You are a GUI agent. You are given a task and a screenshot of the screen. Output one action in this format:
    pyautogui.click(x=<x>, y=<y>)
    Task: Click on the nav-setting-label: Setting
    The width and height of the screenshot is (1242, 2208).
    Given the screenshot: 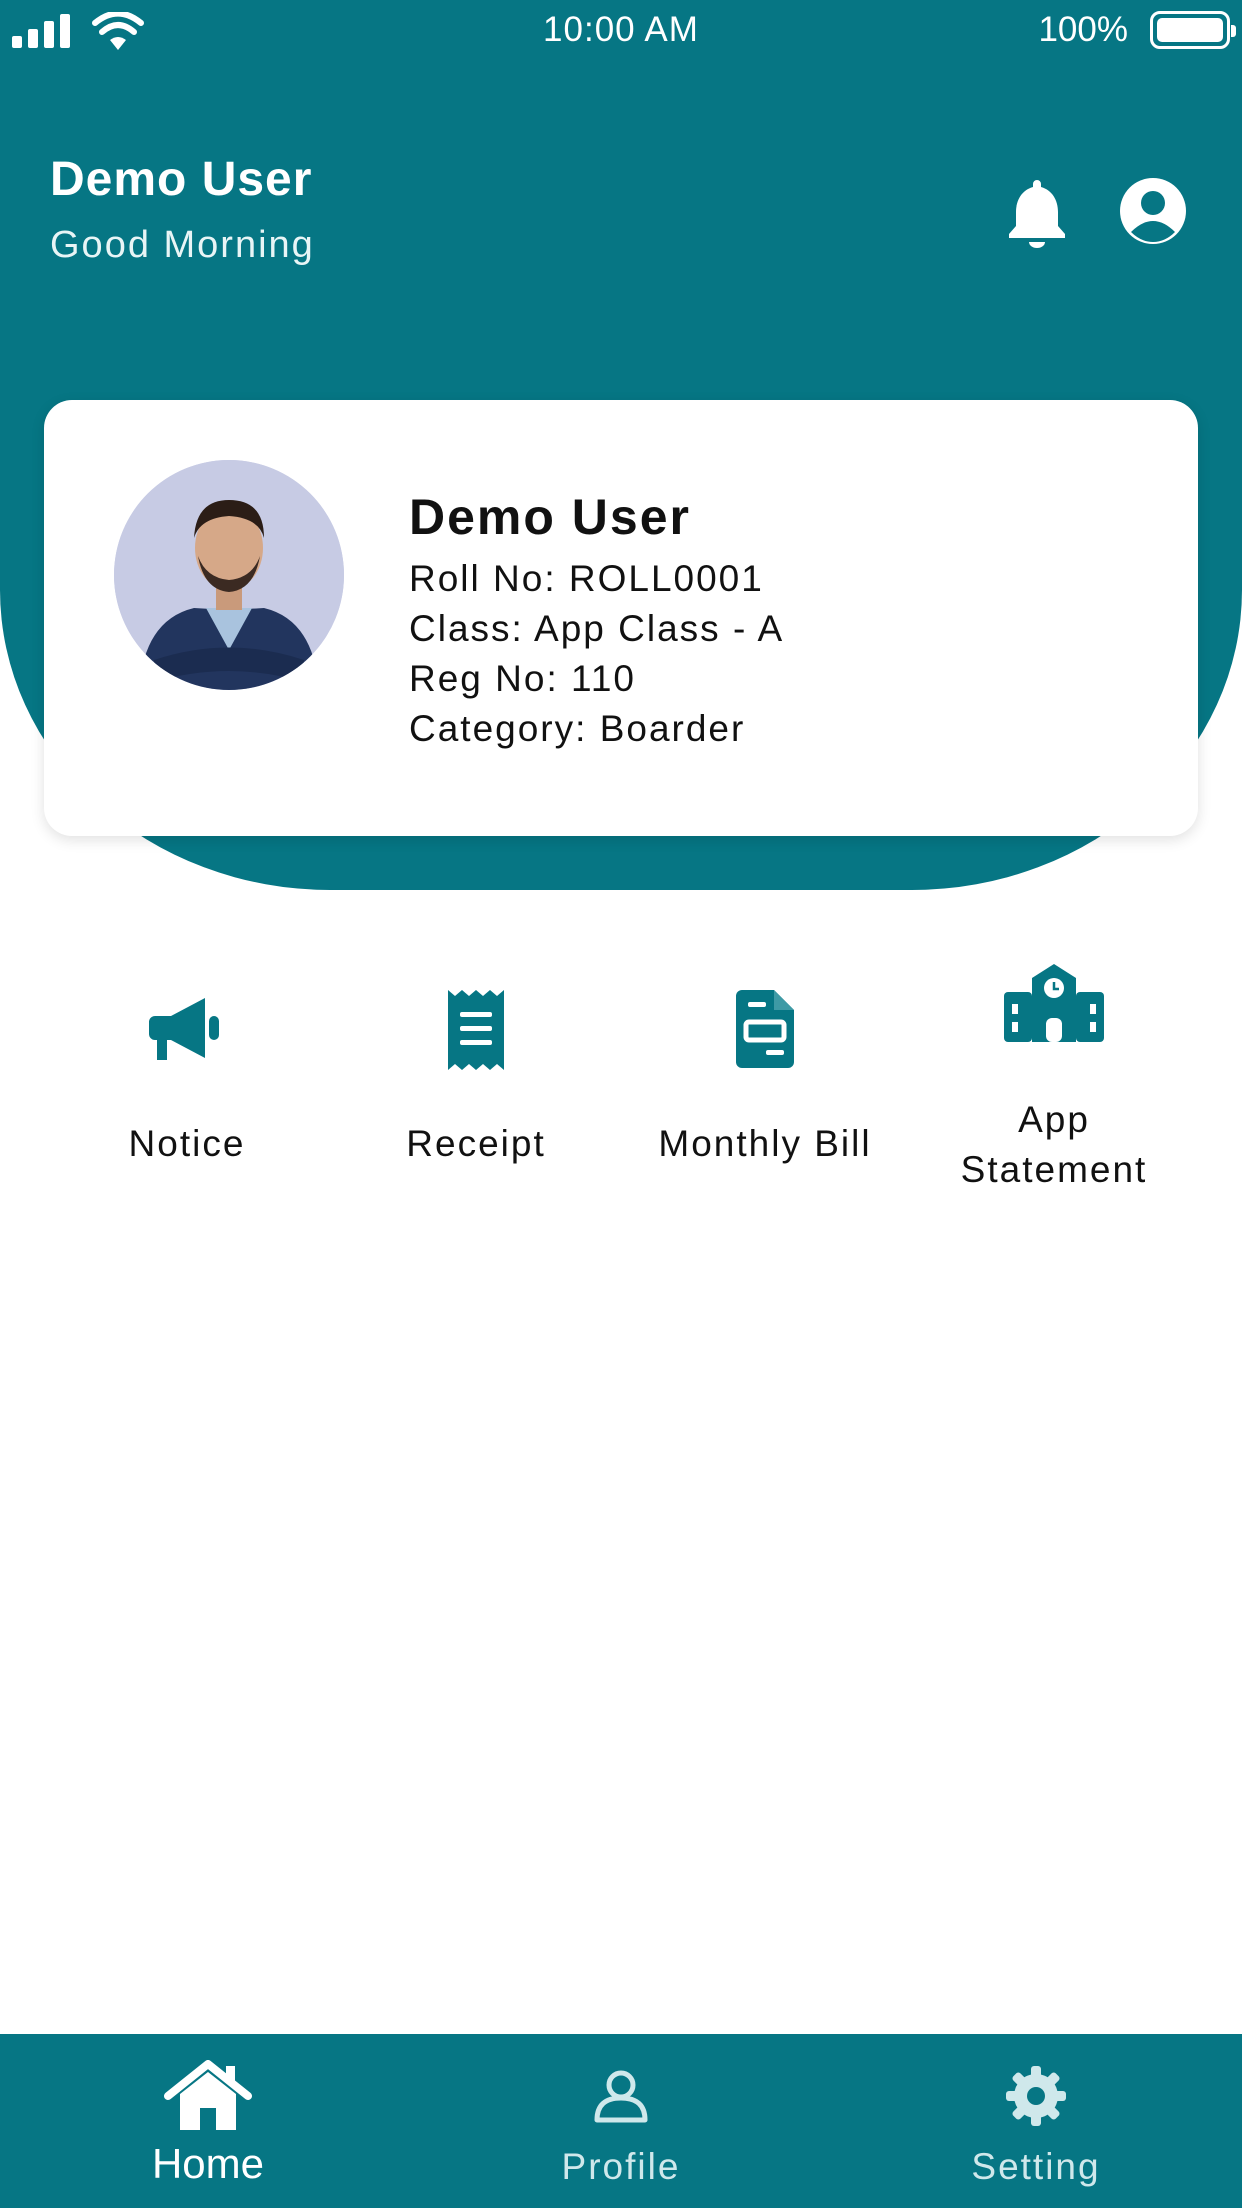 What is the action you would take?
    pyautogui.click(x=1036, y=2166)
    